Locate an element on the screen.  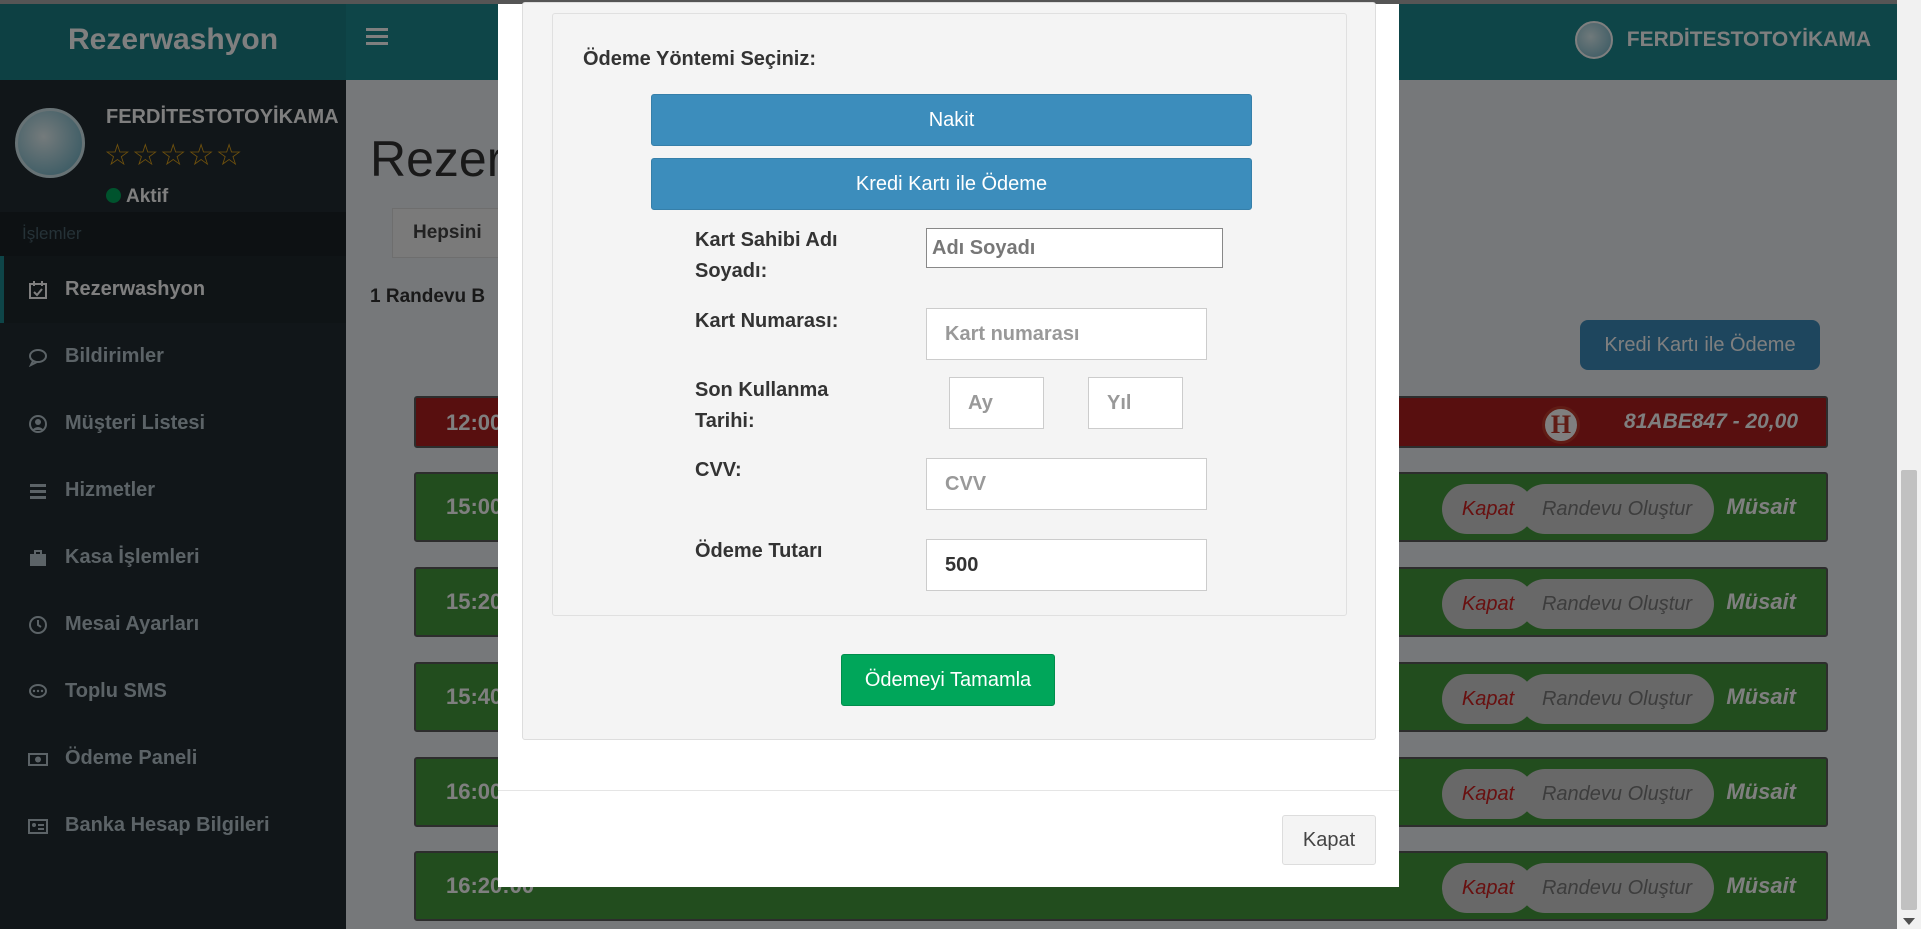
page-scrollbar is located at coordinates (1909, 464).